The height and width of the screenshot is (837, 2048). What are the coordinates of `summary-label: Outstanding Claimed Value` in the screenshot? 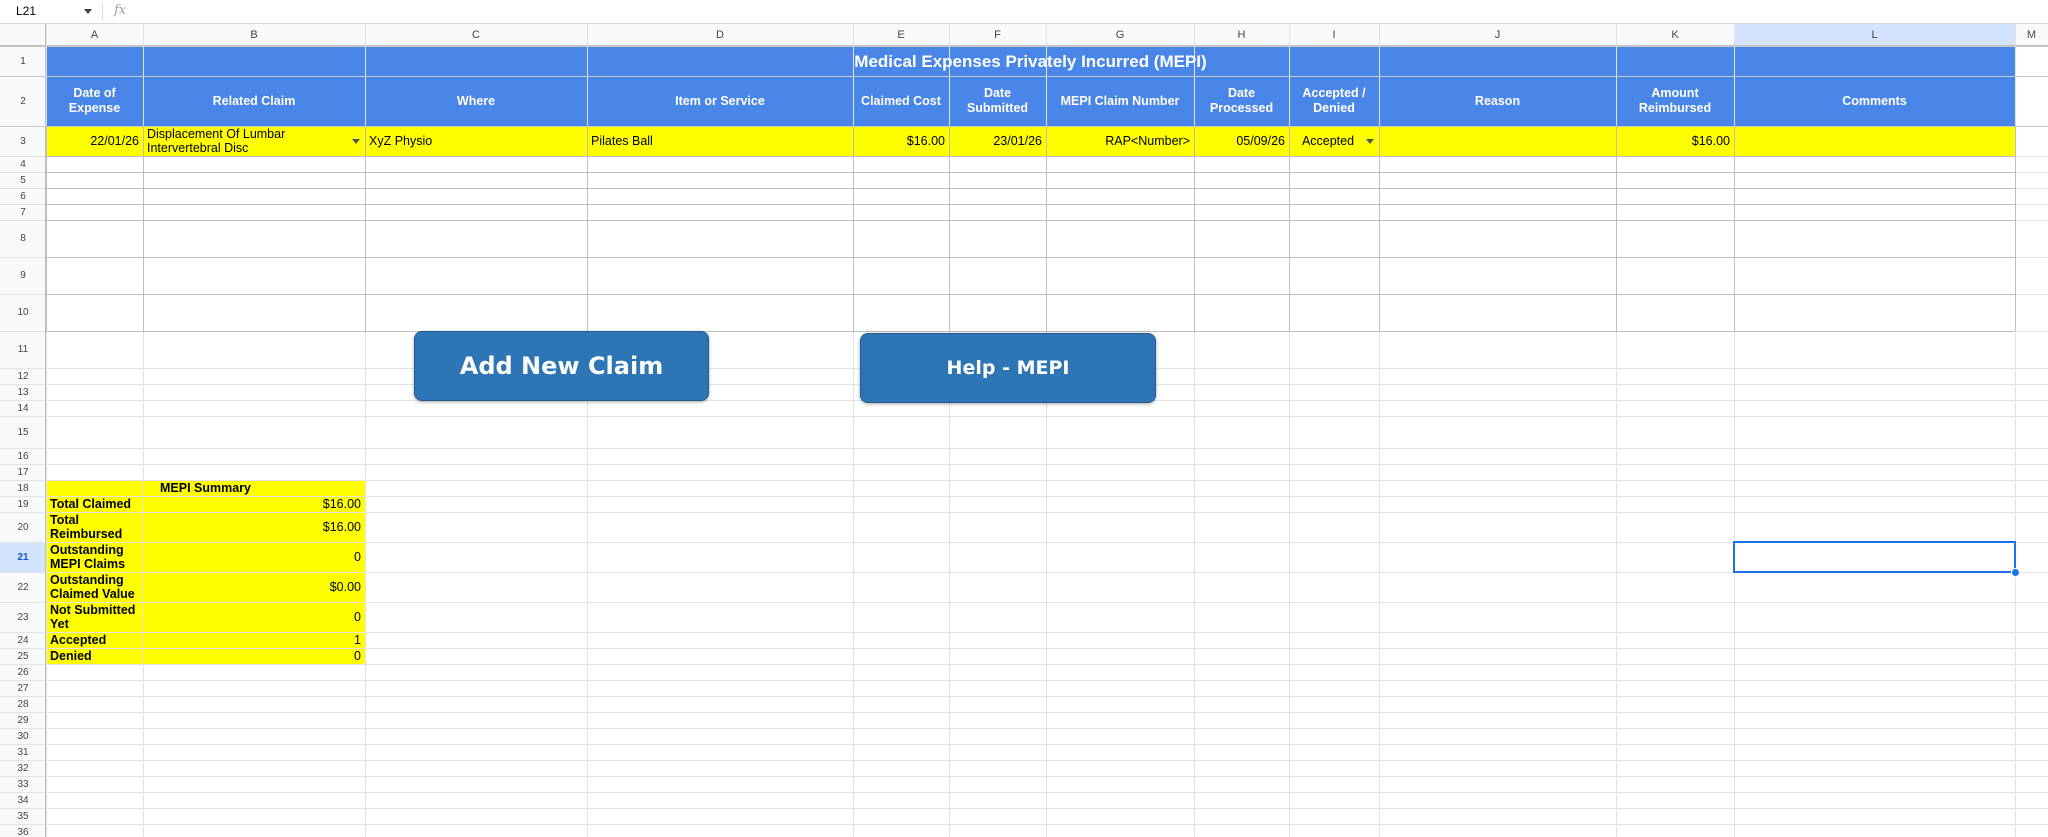 It's located at (92, 587).